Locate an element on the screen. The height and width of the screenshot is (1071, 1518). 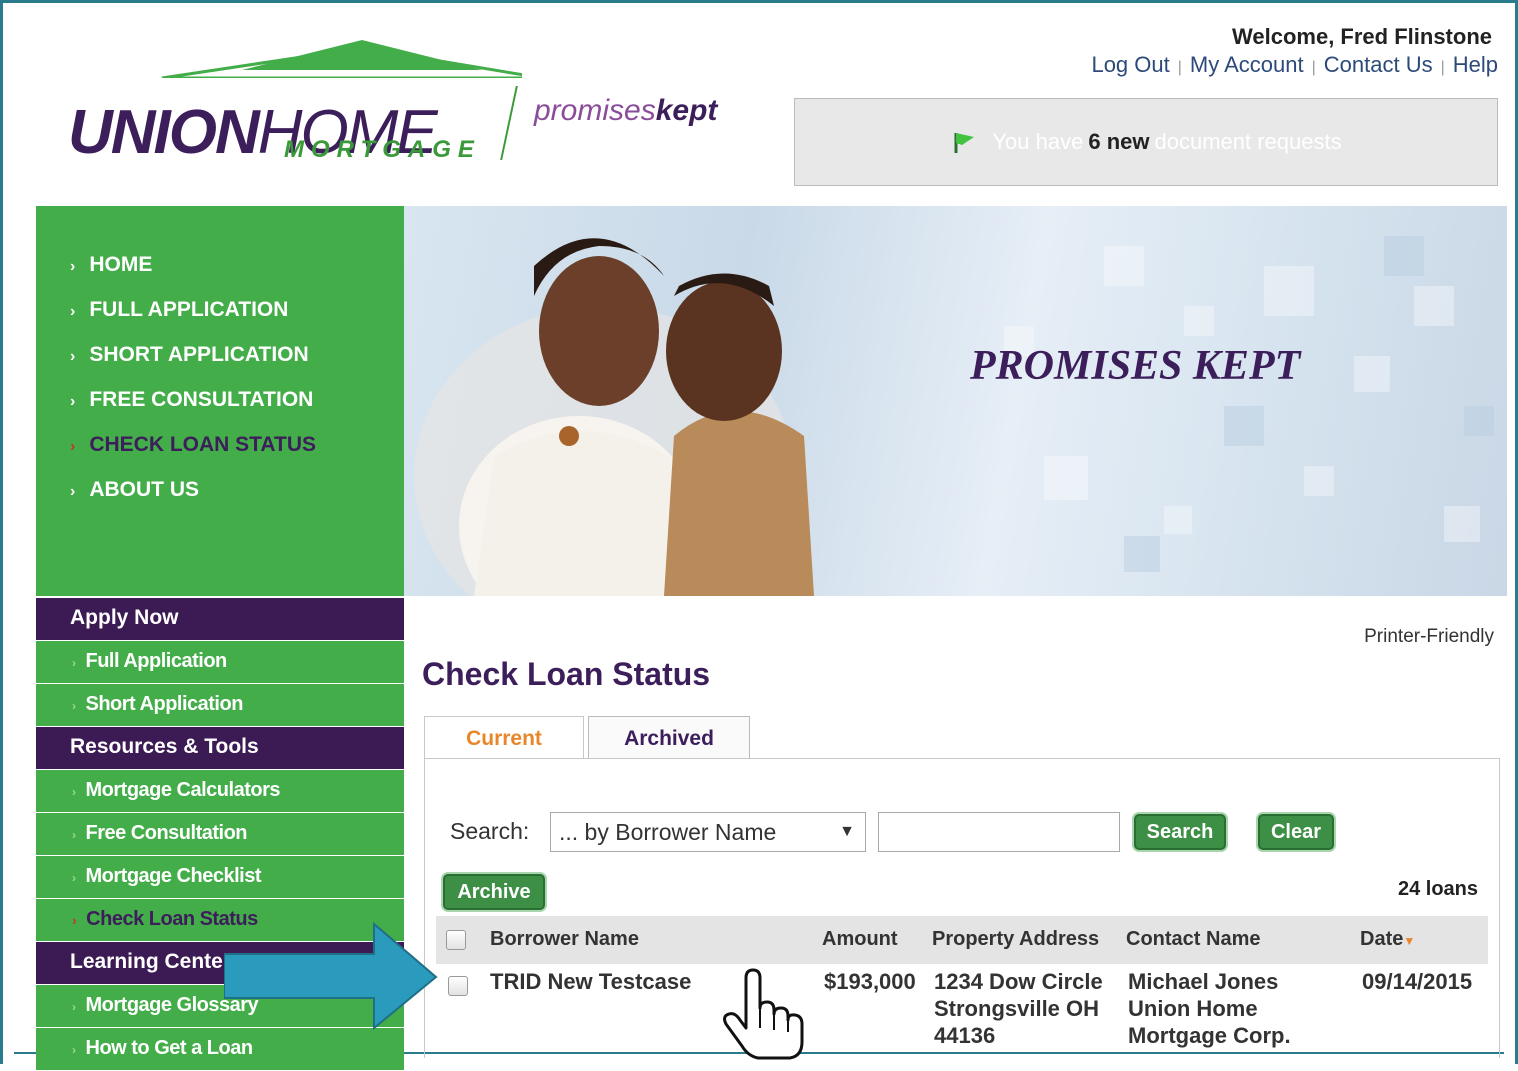
roof-icon is located at coordinates (341, 59).